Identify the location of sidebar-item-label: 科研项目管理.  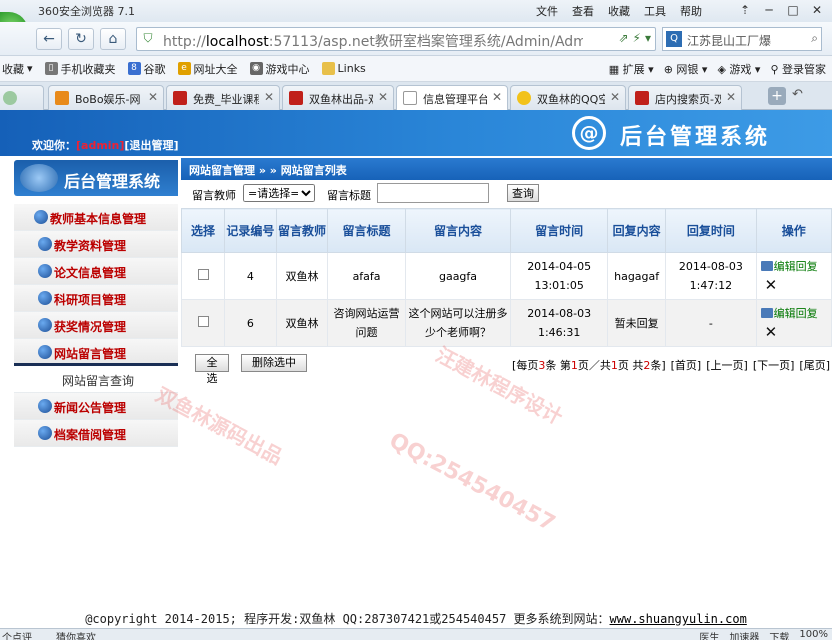
(90, 300).